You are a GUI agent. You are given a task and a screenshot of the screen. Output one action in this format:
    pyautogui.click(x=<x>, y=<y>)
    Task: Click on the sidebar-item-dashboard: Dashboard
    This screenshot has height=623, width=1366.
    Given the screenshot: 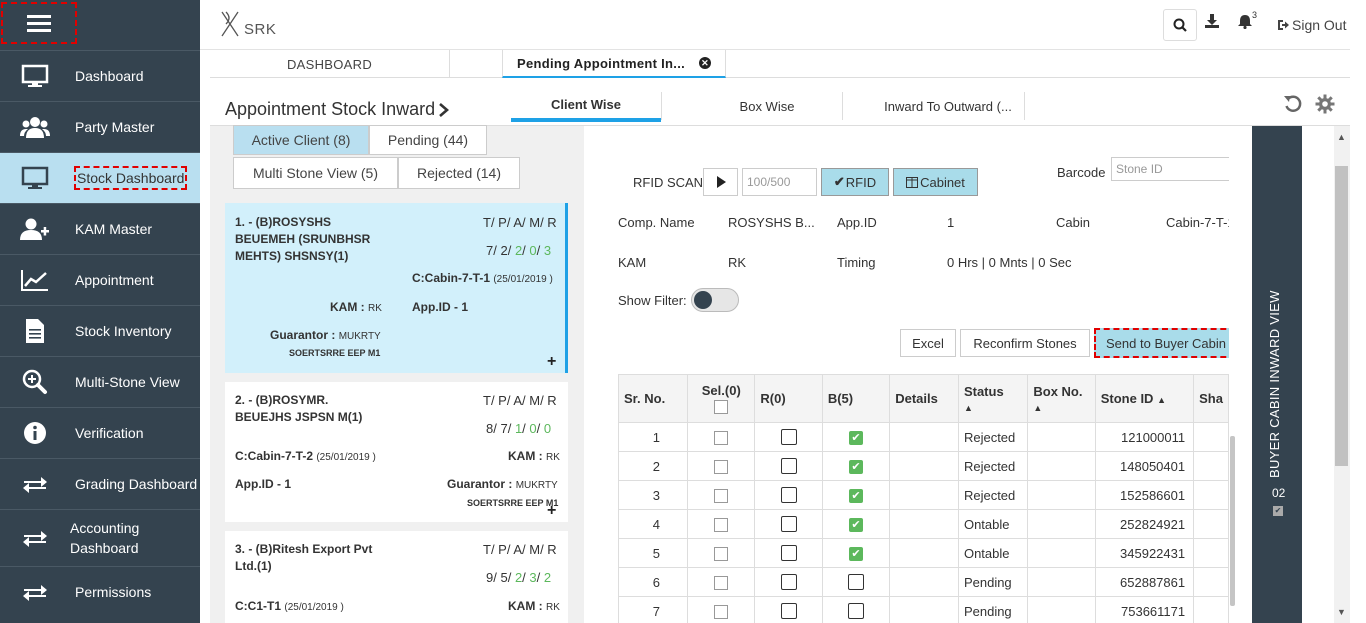 What is the action you would take?
    pyautogui.click(x=100, y=75)
    